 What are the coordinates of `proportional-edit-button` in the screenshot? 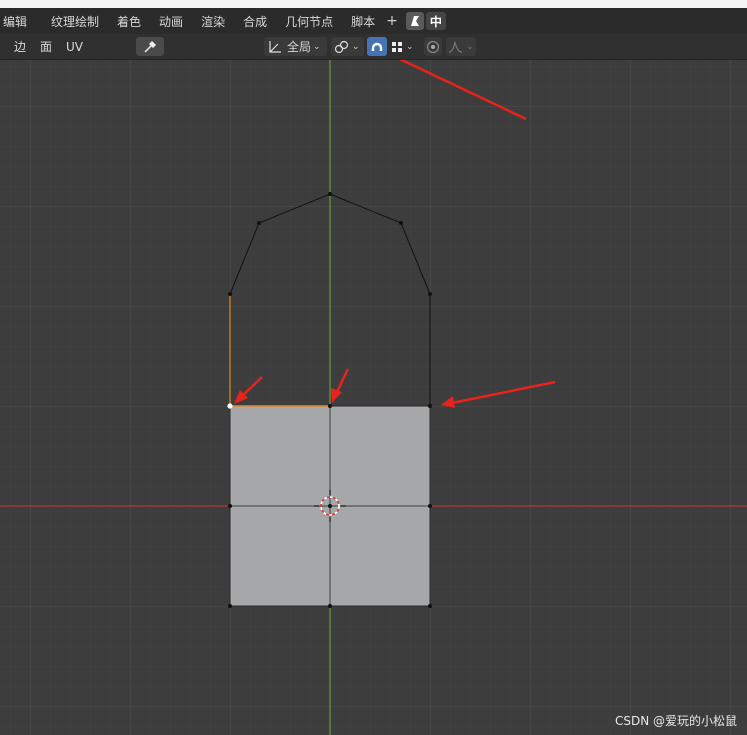 It's located at (433, 46).